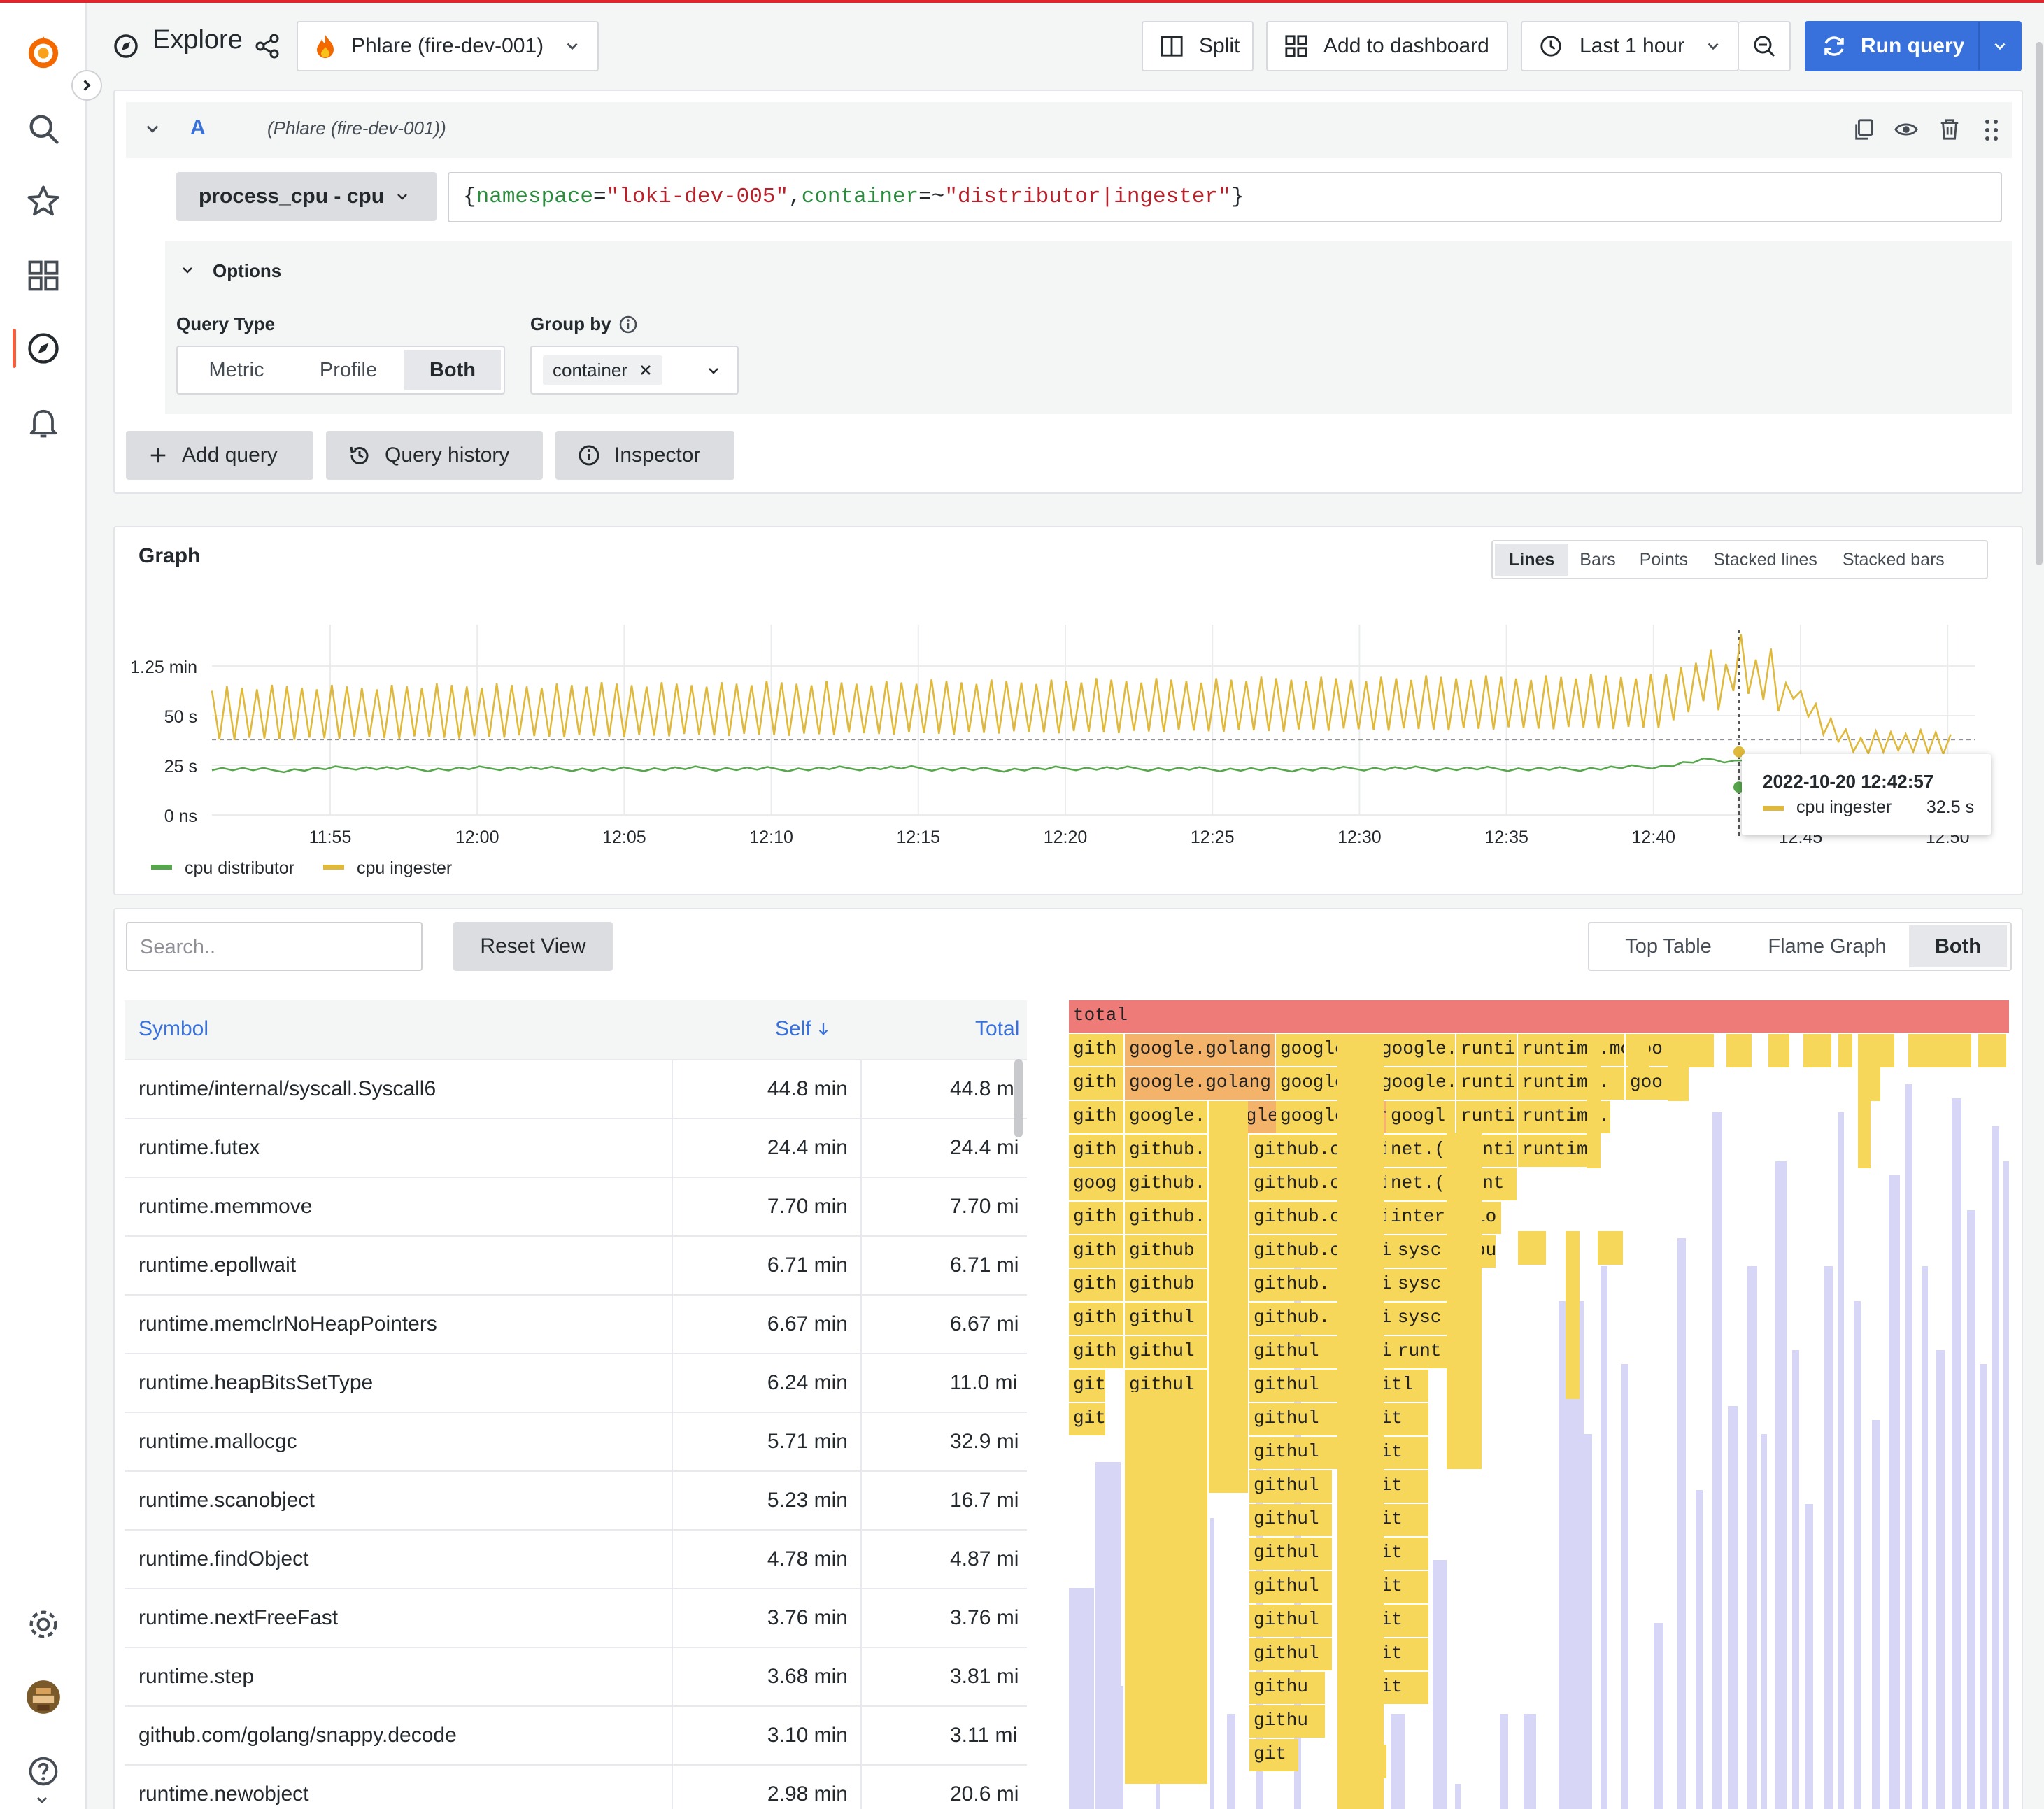  I want to click on split-button: Split, so click(1198, 46).